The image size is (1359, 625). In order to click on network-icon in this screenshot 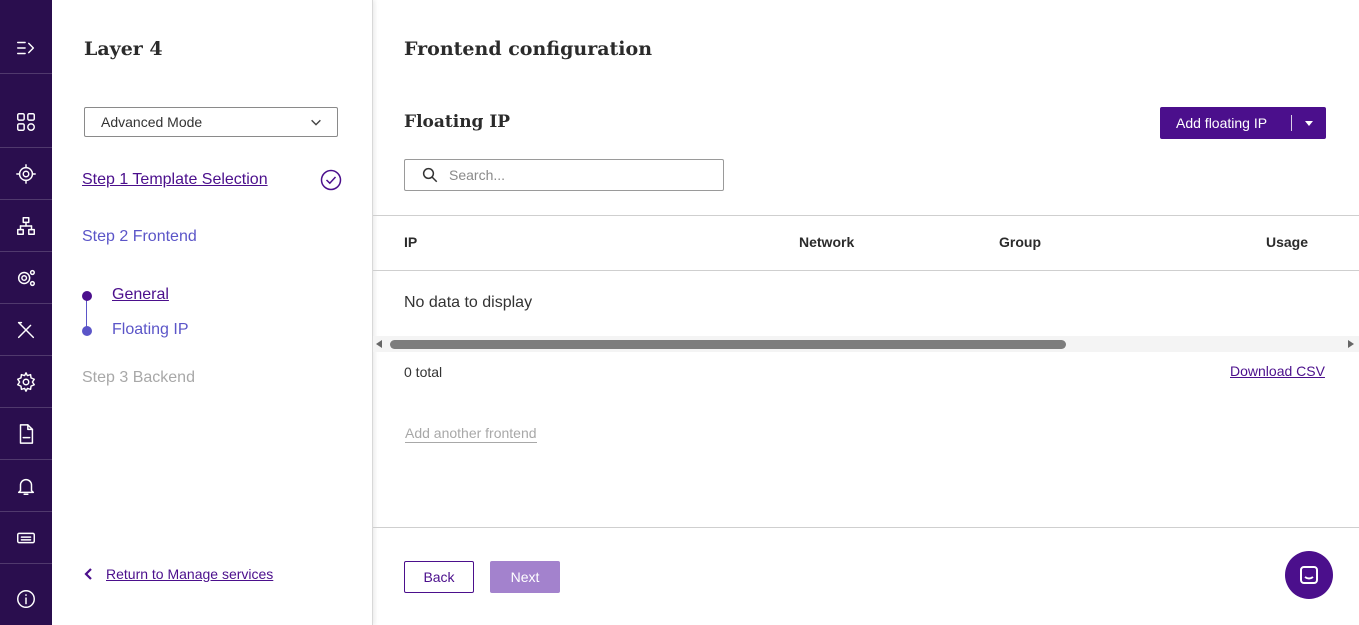, I will do `click(26, 226)`.